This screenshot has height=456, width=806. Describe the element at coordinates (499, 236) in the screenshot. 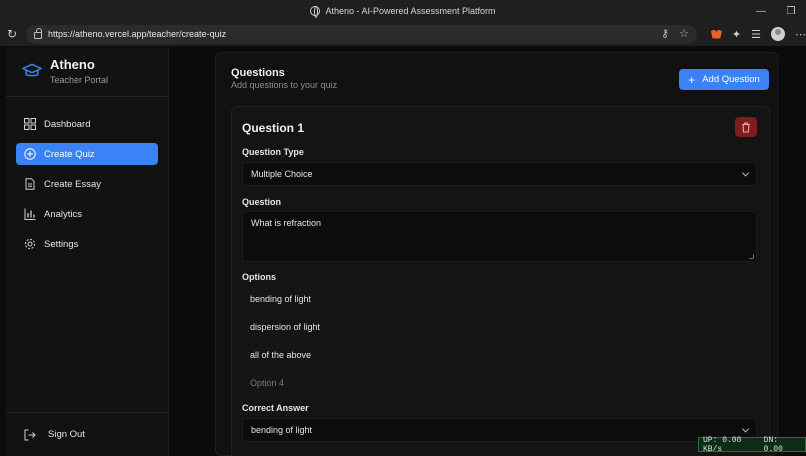

I see `question-textarea: What is refraction` at that location.